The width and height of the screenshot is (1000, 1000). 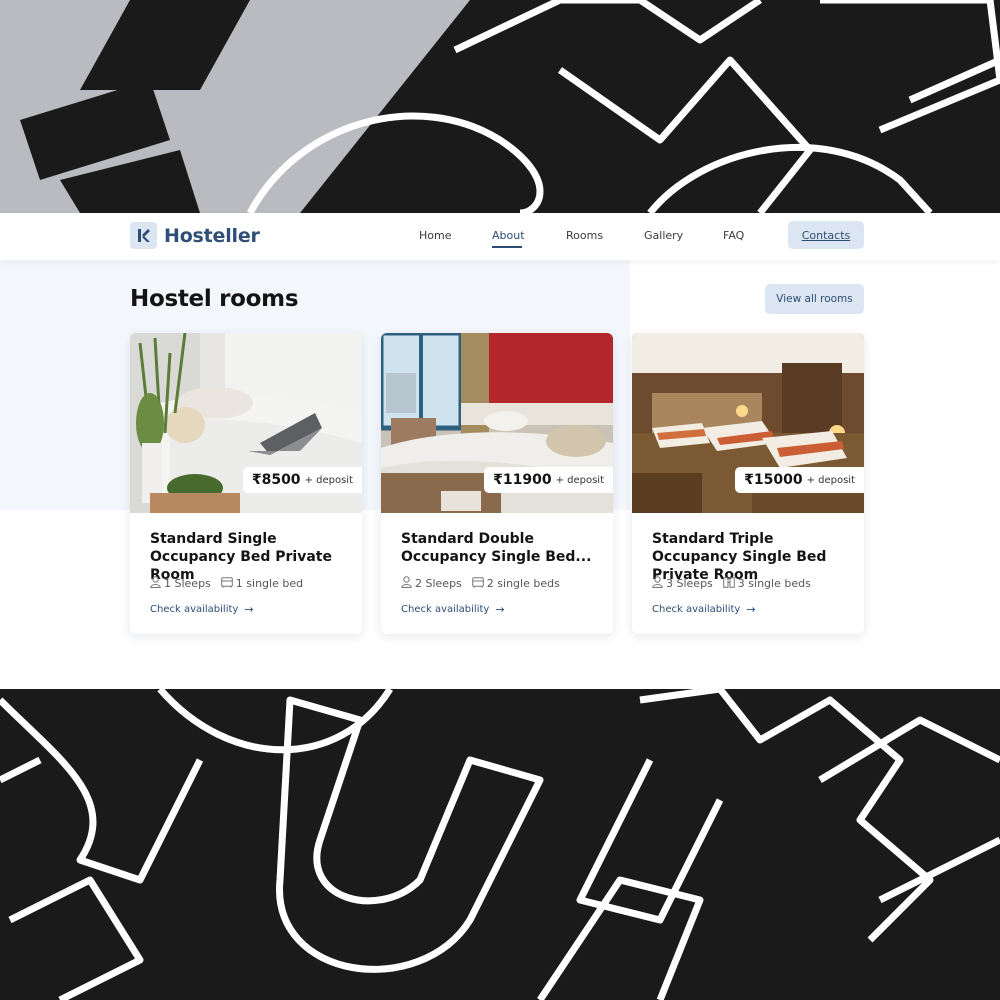 I want to click on price: ₹15000, so click(x=773, y=480).